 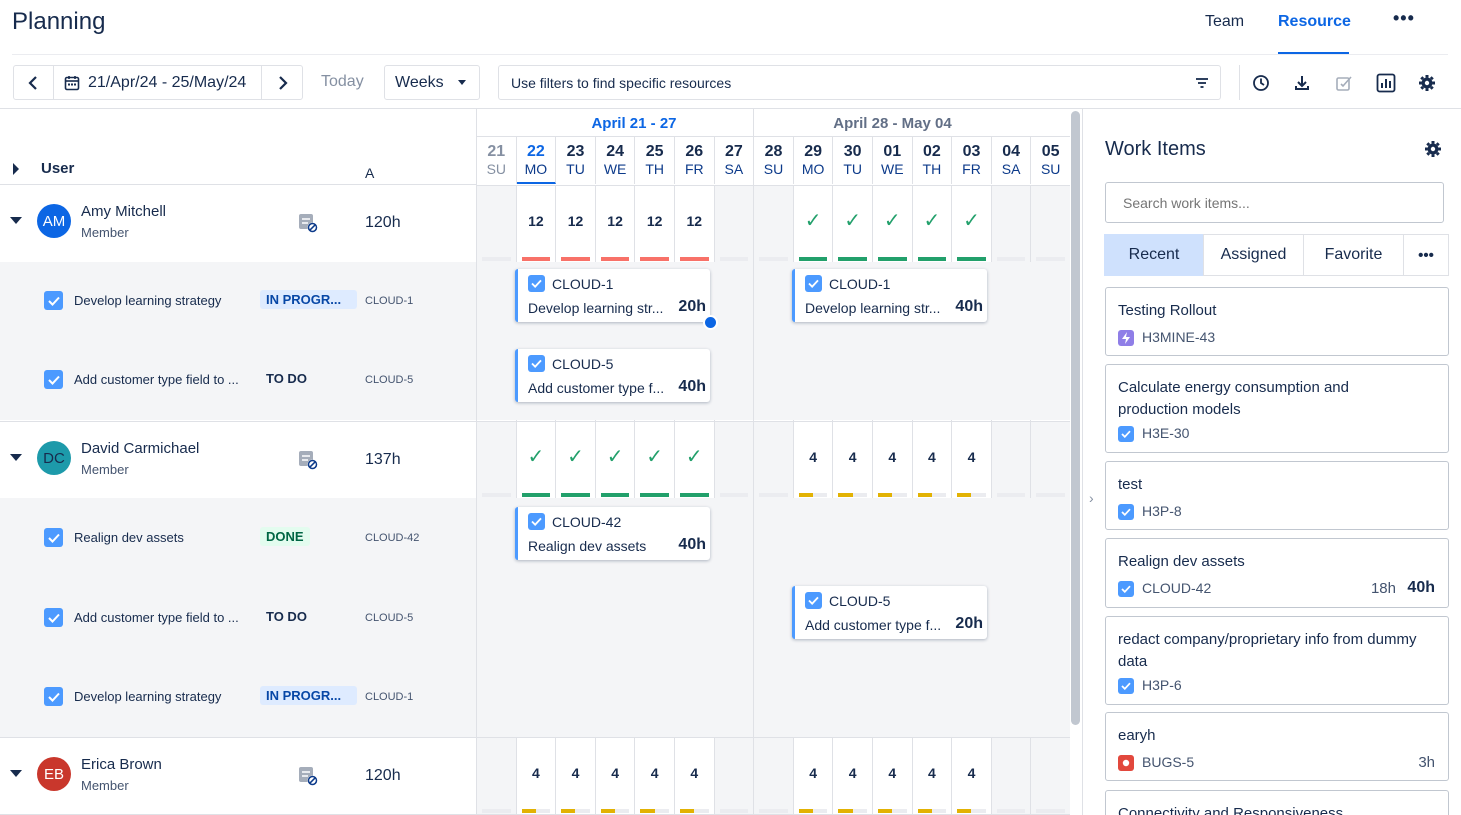 I want to click on user-column-label: User, so click(x=57, y=168).